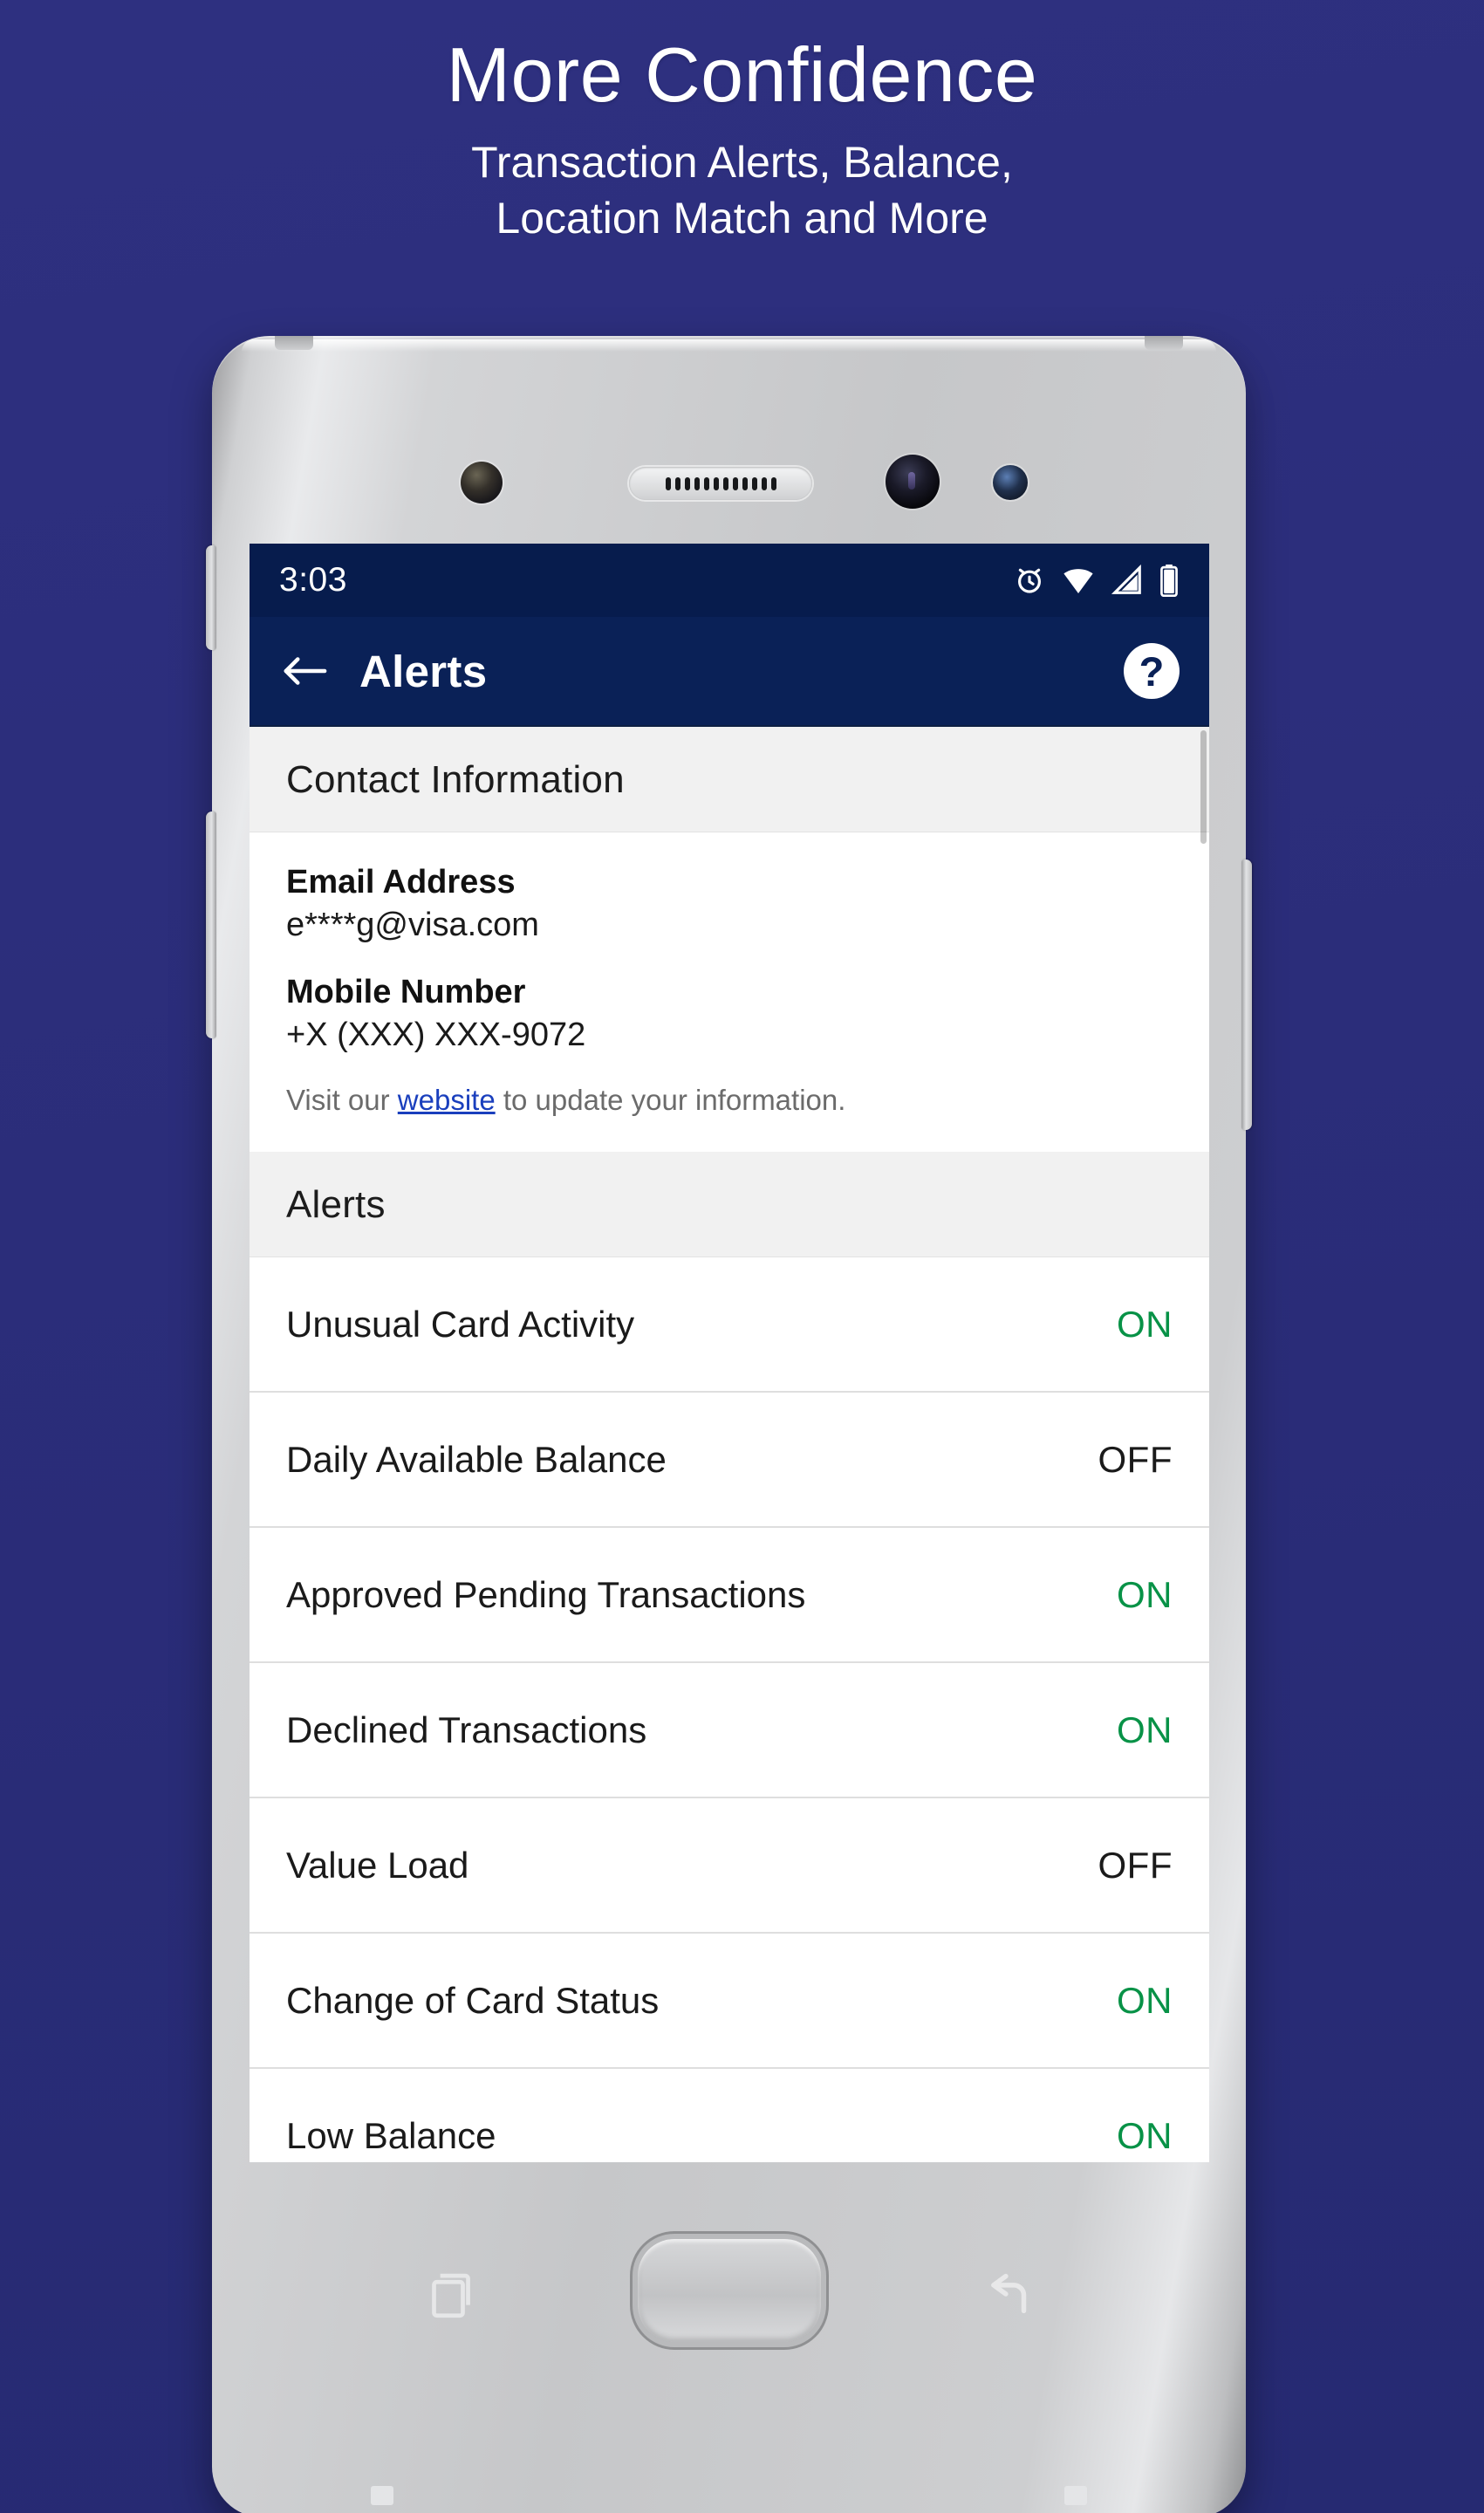 Image resolution: width=1484 pixels, height=2513 pixels. What do you see at coordinates (729, 1204) in the screenshot?
I see `section-header-alerts: Alerts` at bounding box center [729, 1204].